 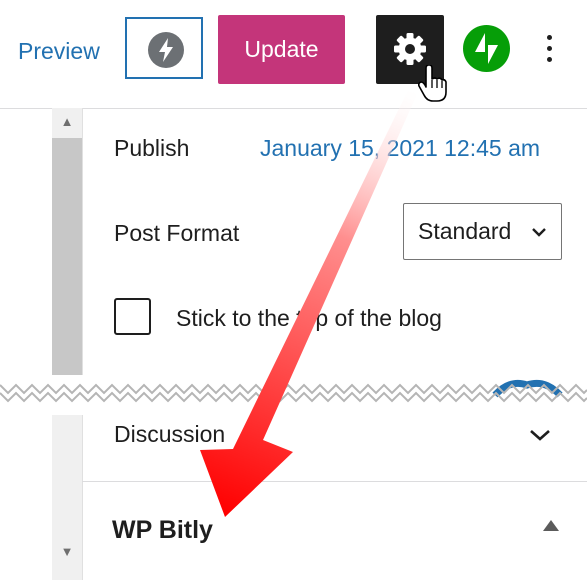 I want to click on sticky-checkbox, so click(x=132, y=316).